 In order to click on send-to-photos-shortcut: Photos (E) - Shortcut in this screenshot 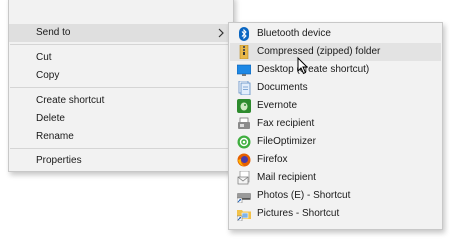, I will do `click(335, 196)`.